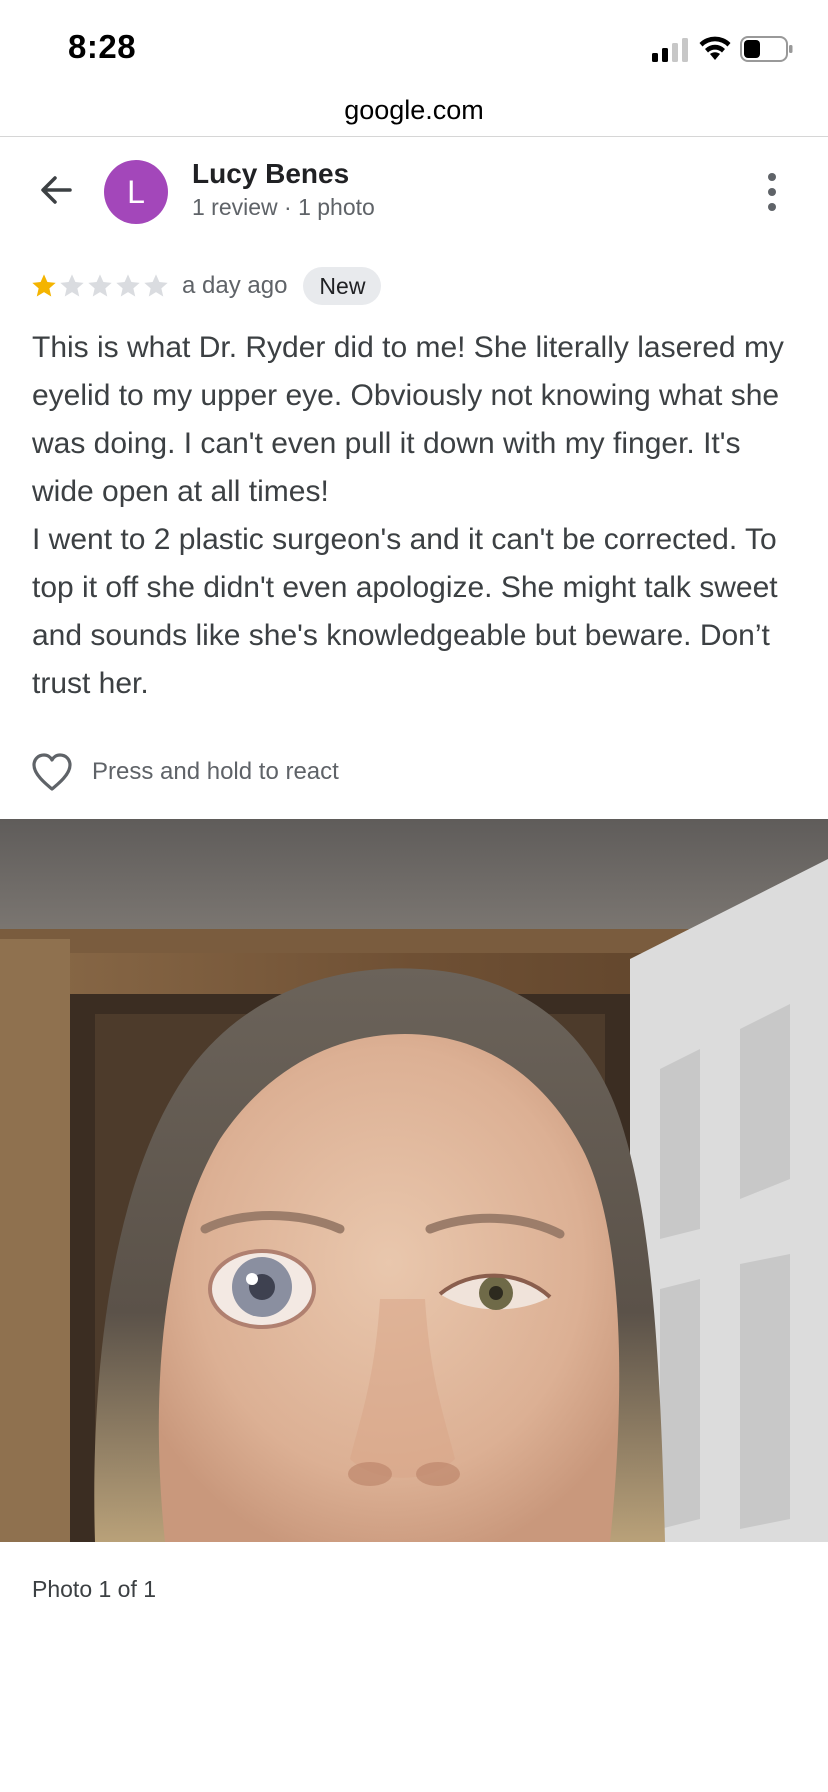  Describe the element at coordinates (715, 48) in the screenshot. I see `wifi-icon` at that location.